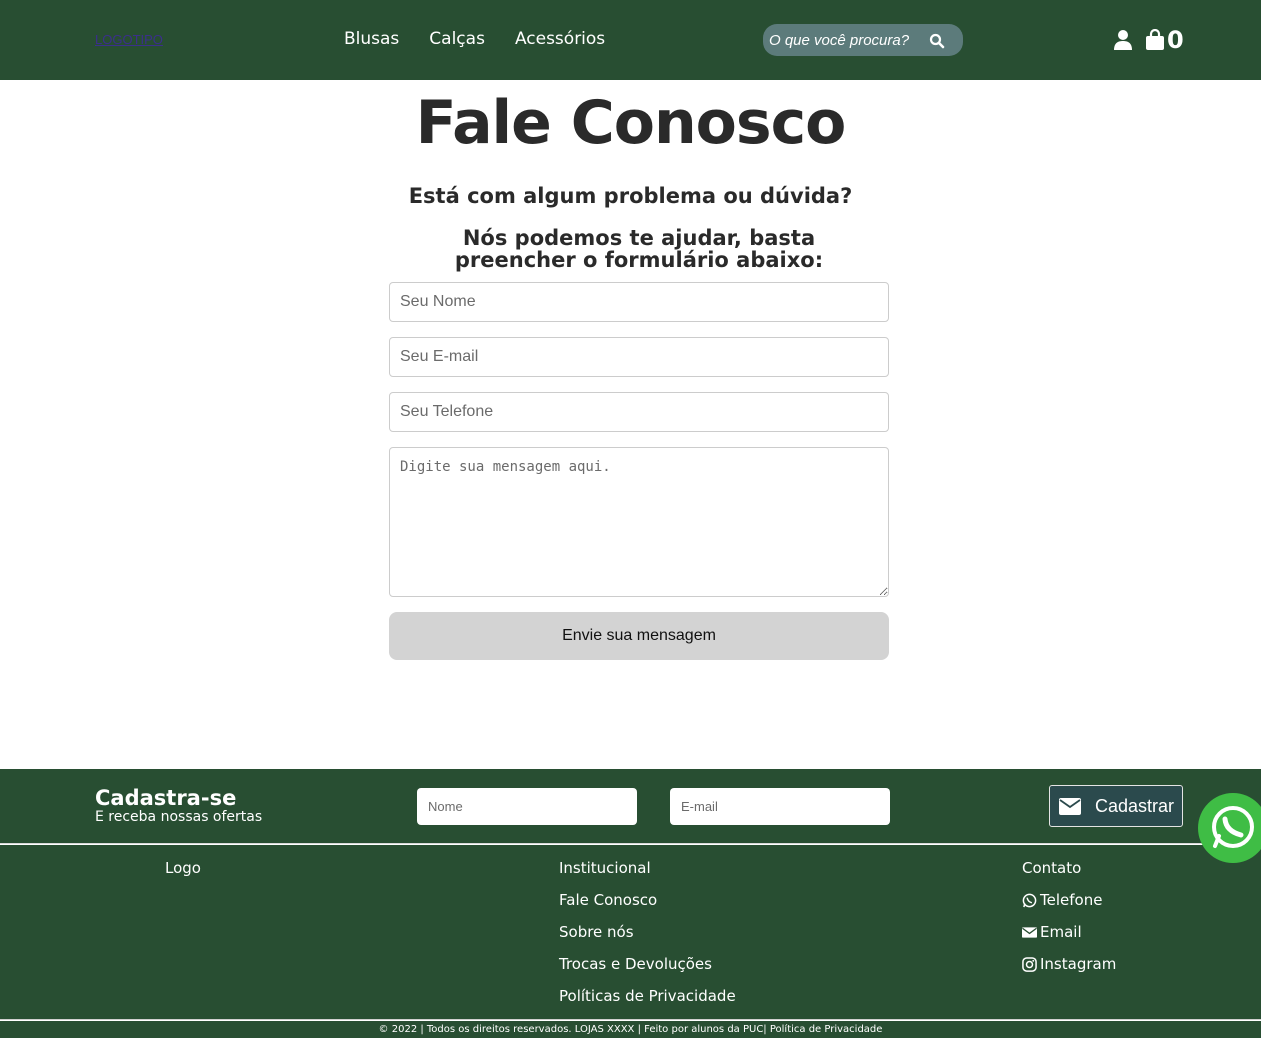 This screenshot has width=1261, height=1038. I want to click on shopping-bag-icon, so click(1155, 40).